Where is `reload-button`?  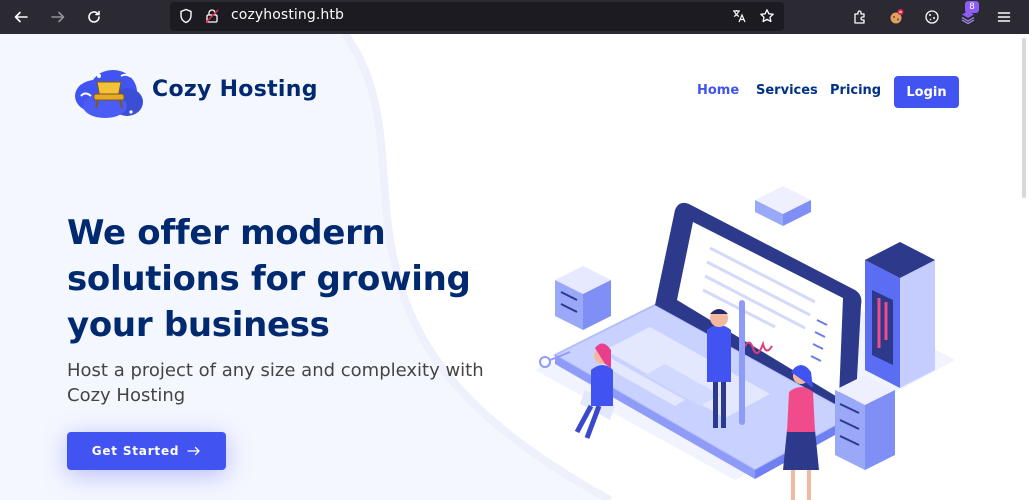 reload-button is located at coordinates (94, 17).